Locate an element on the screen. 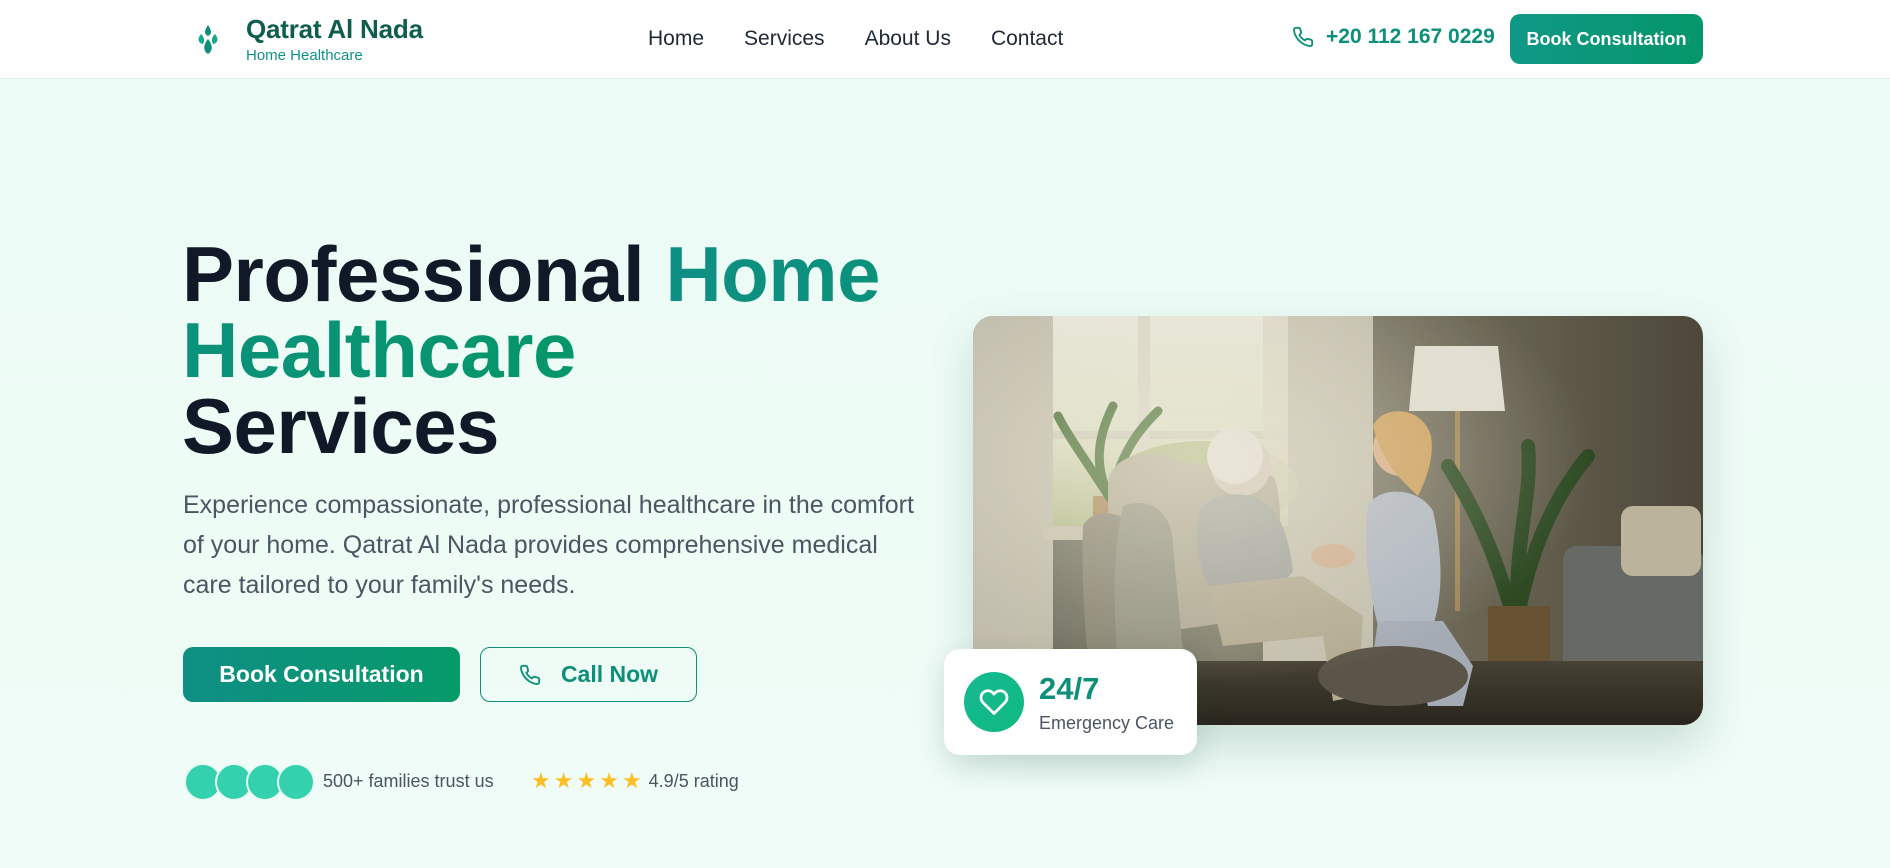  family-avatars is located at coordinates (249, 782).